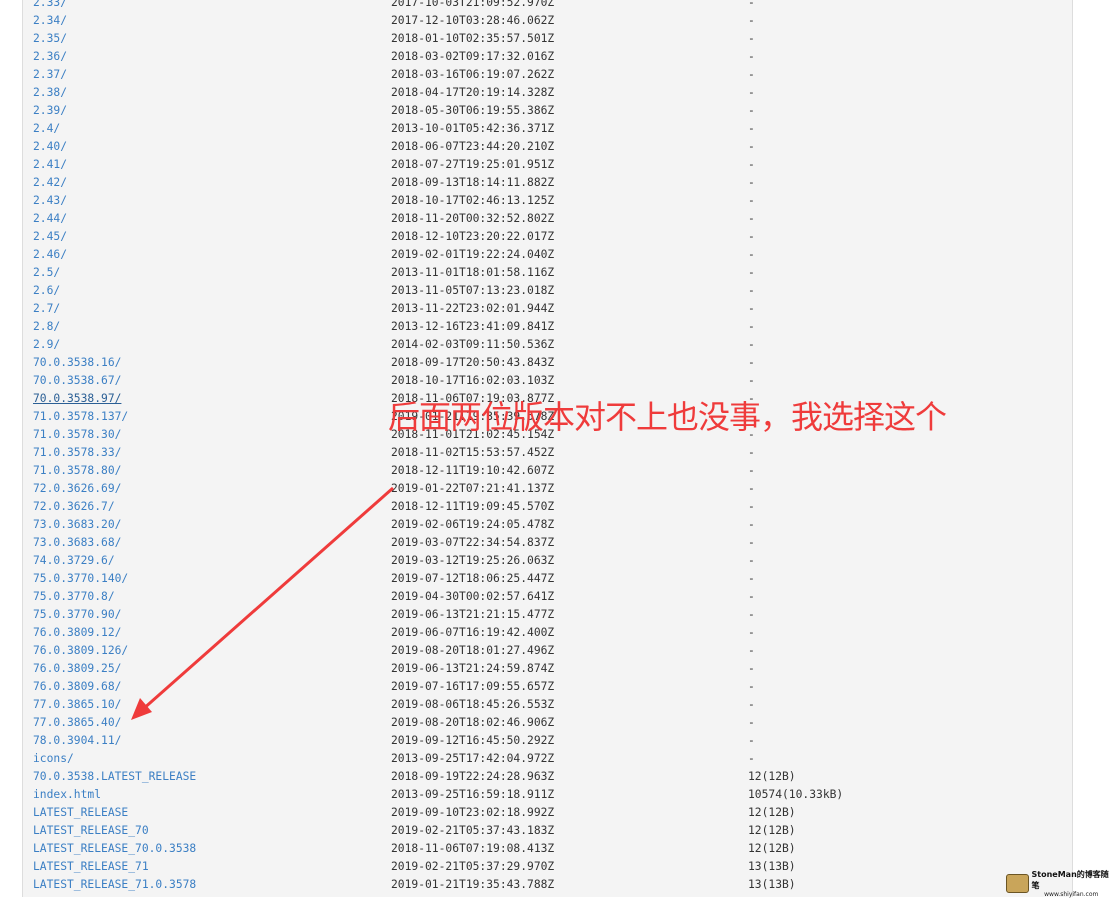 The height and width of the screenshot is (898, 1111). I want to click on annotation-arrow, so click(262, 603).